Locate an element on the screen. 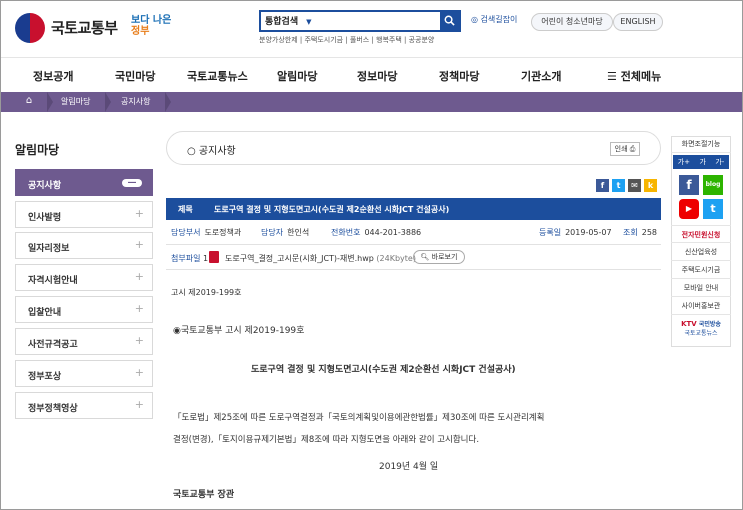 Image resolution: width=743 pixels, height=510 pixels. gnb-item-citizen: 국민마당 is located at coordinates (135, 76).